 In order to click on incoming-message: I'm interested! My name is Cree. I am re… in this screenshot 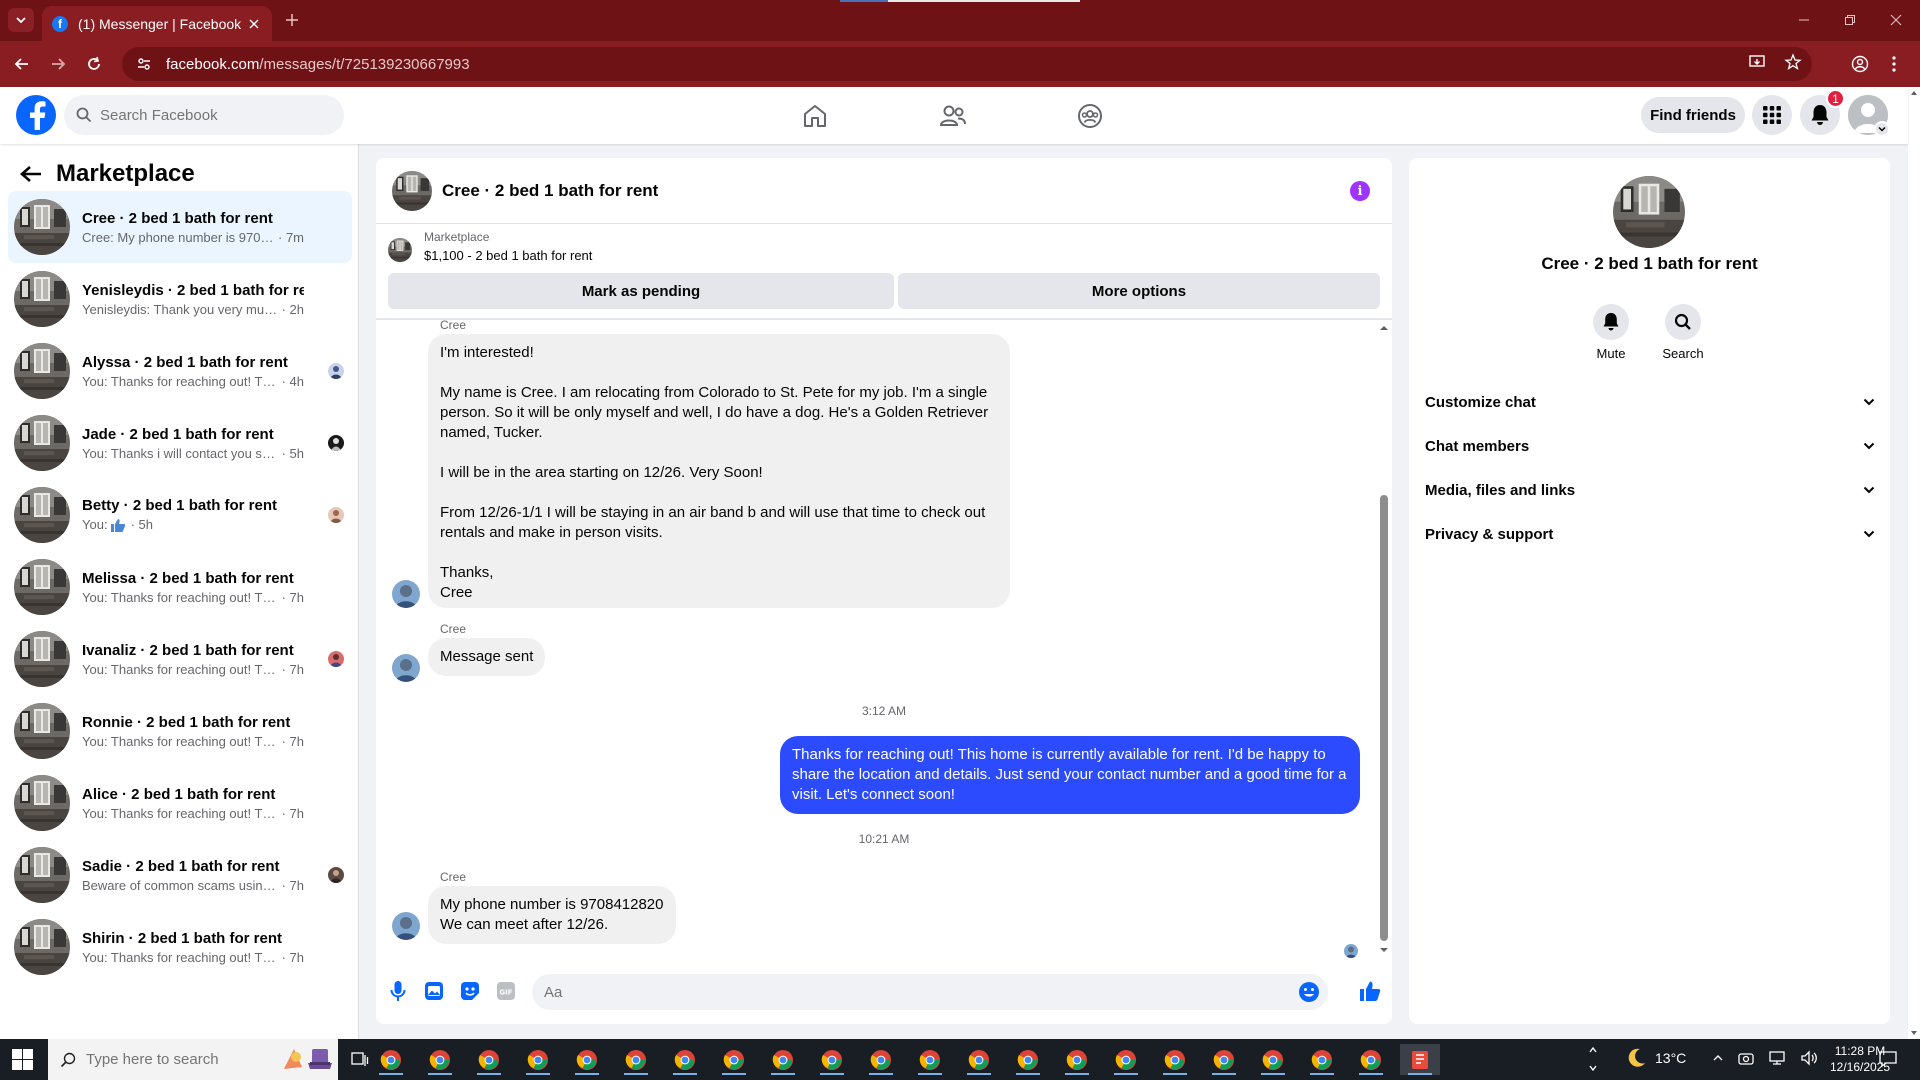, I will do `click(719, 471)`.